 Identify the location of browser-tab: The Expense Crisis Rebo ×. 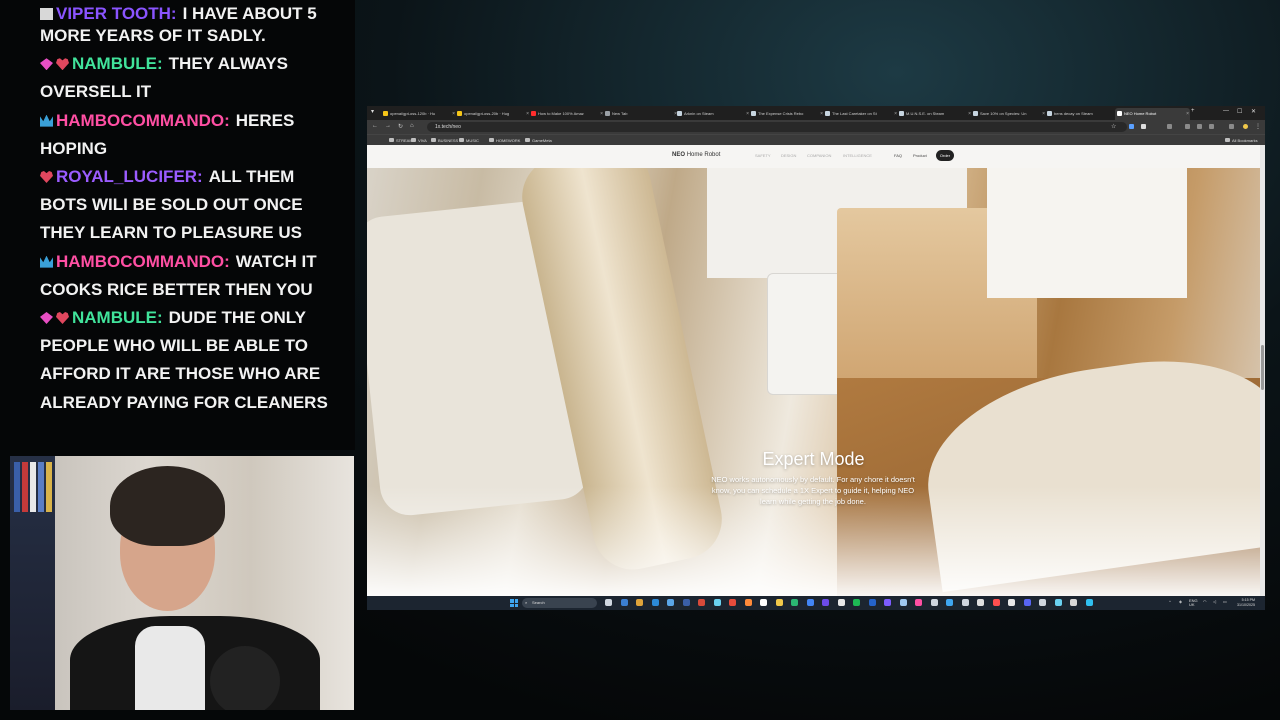
(786, 114).